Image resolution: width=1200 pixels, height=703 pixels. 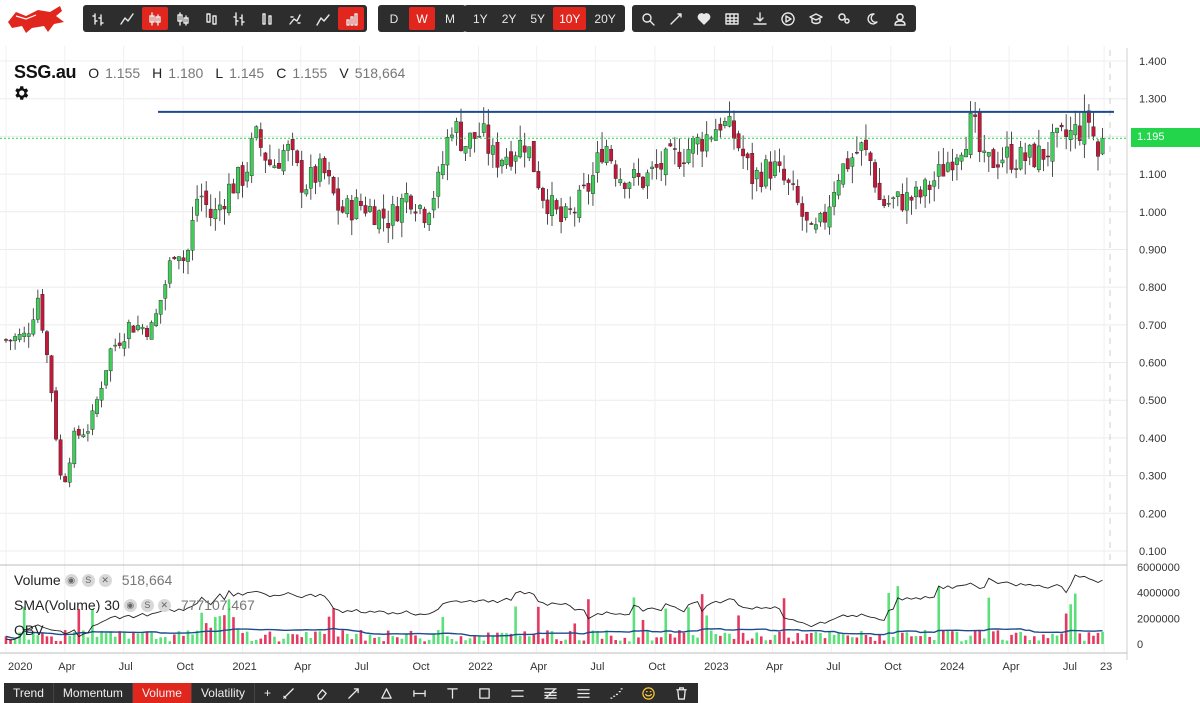 What do you see at coordinates (354, 693) in the screenshot?
I see `arrow-tool` at bounding box center [354, 693].